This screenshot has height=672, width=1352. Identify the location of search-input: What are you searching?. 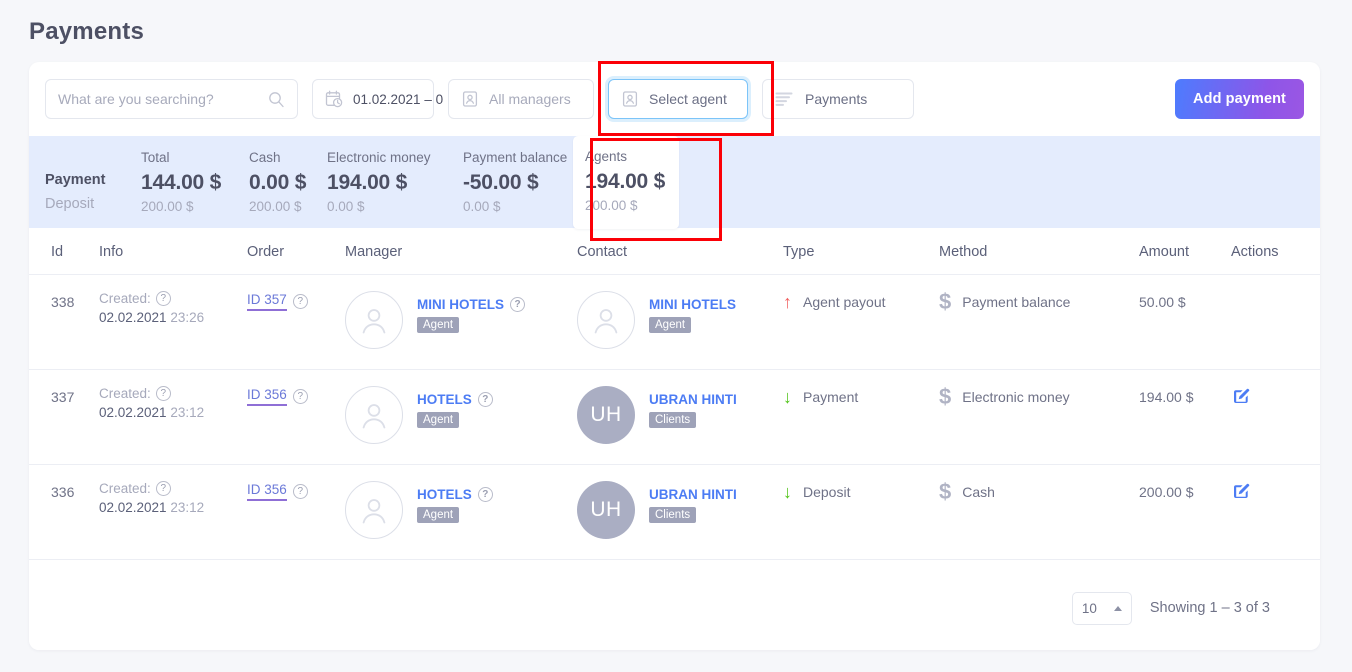
(171, 99).